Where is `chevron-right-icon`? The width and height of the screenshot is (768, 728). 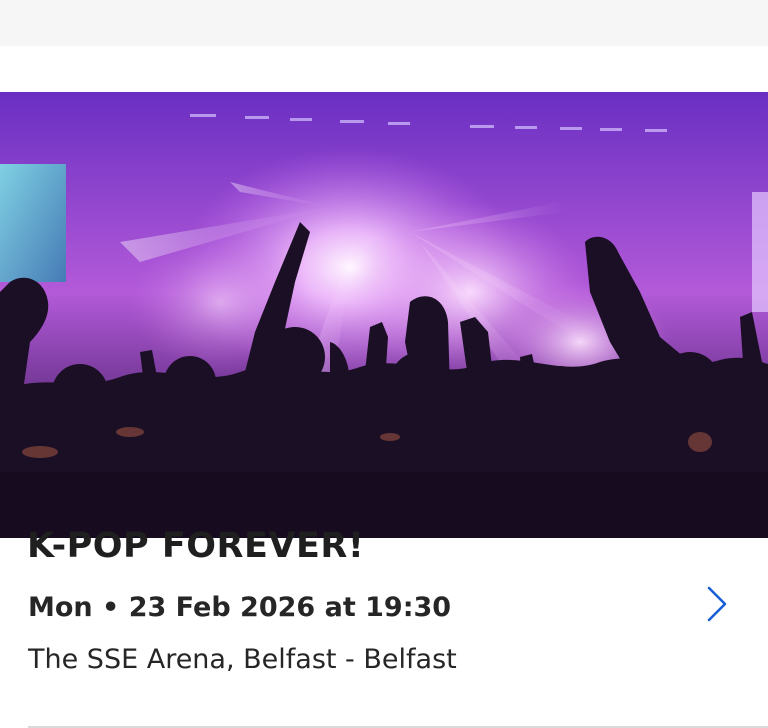 chevron-right-icon is located at coordinates (716, 604).